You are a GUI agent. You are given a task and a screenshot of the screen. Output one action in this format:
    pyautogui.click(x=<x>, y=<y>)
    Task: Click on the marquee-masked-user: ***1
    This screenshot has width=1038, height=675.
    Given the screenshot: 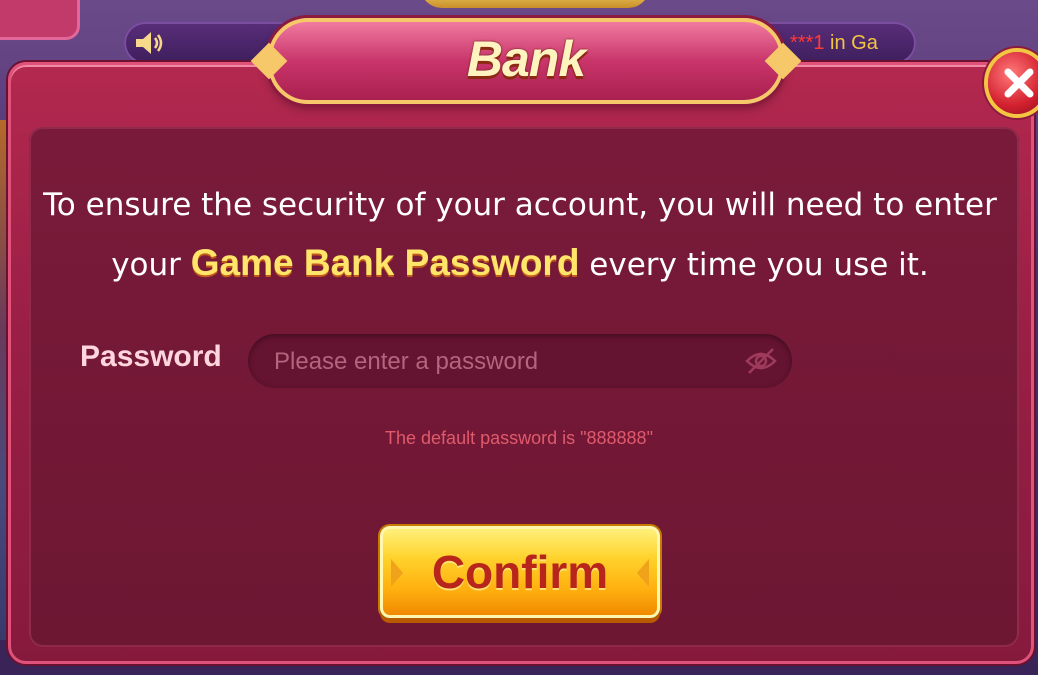 What is the action you would take?
    pyautogui.click(x=807, y=43)
    